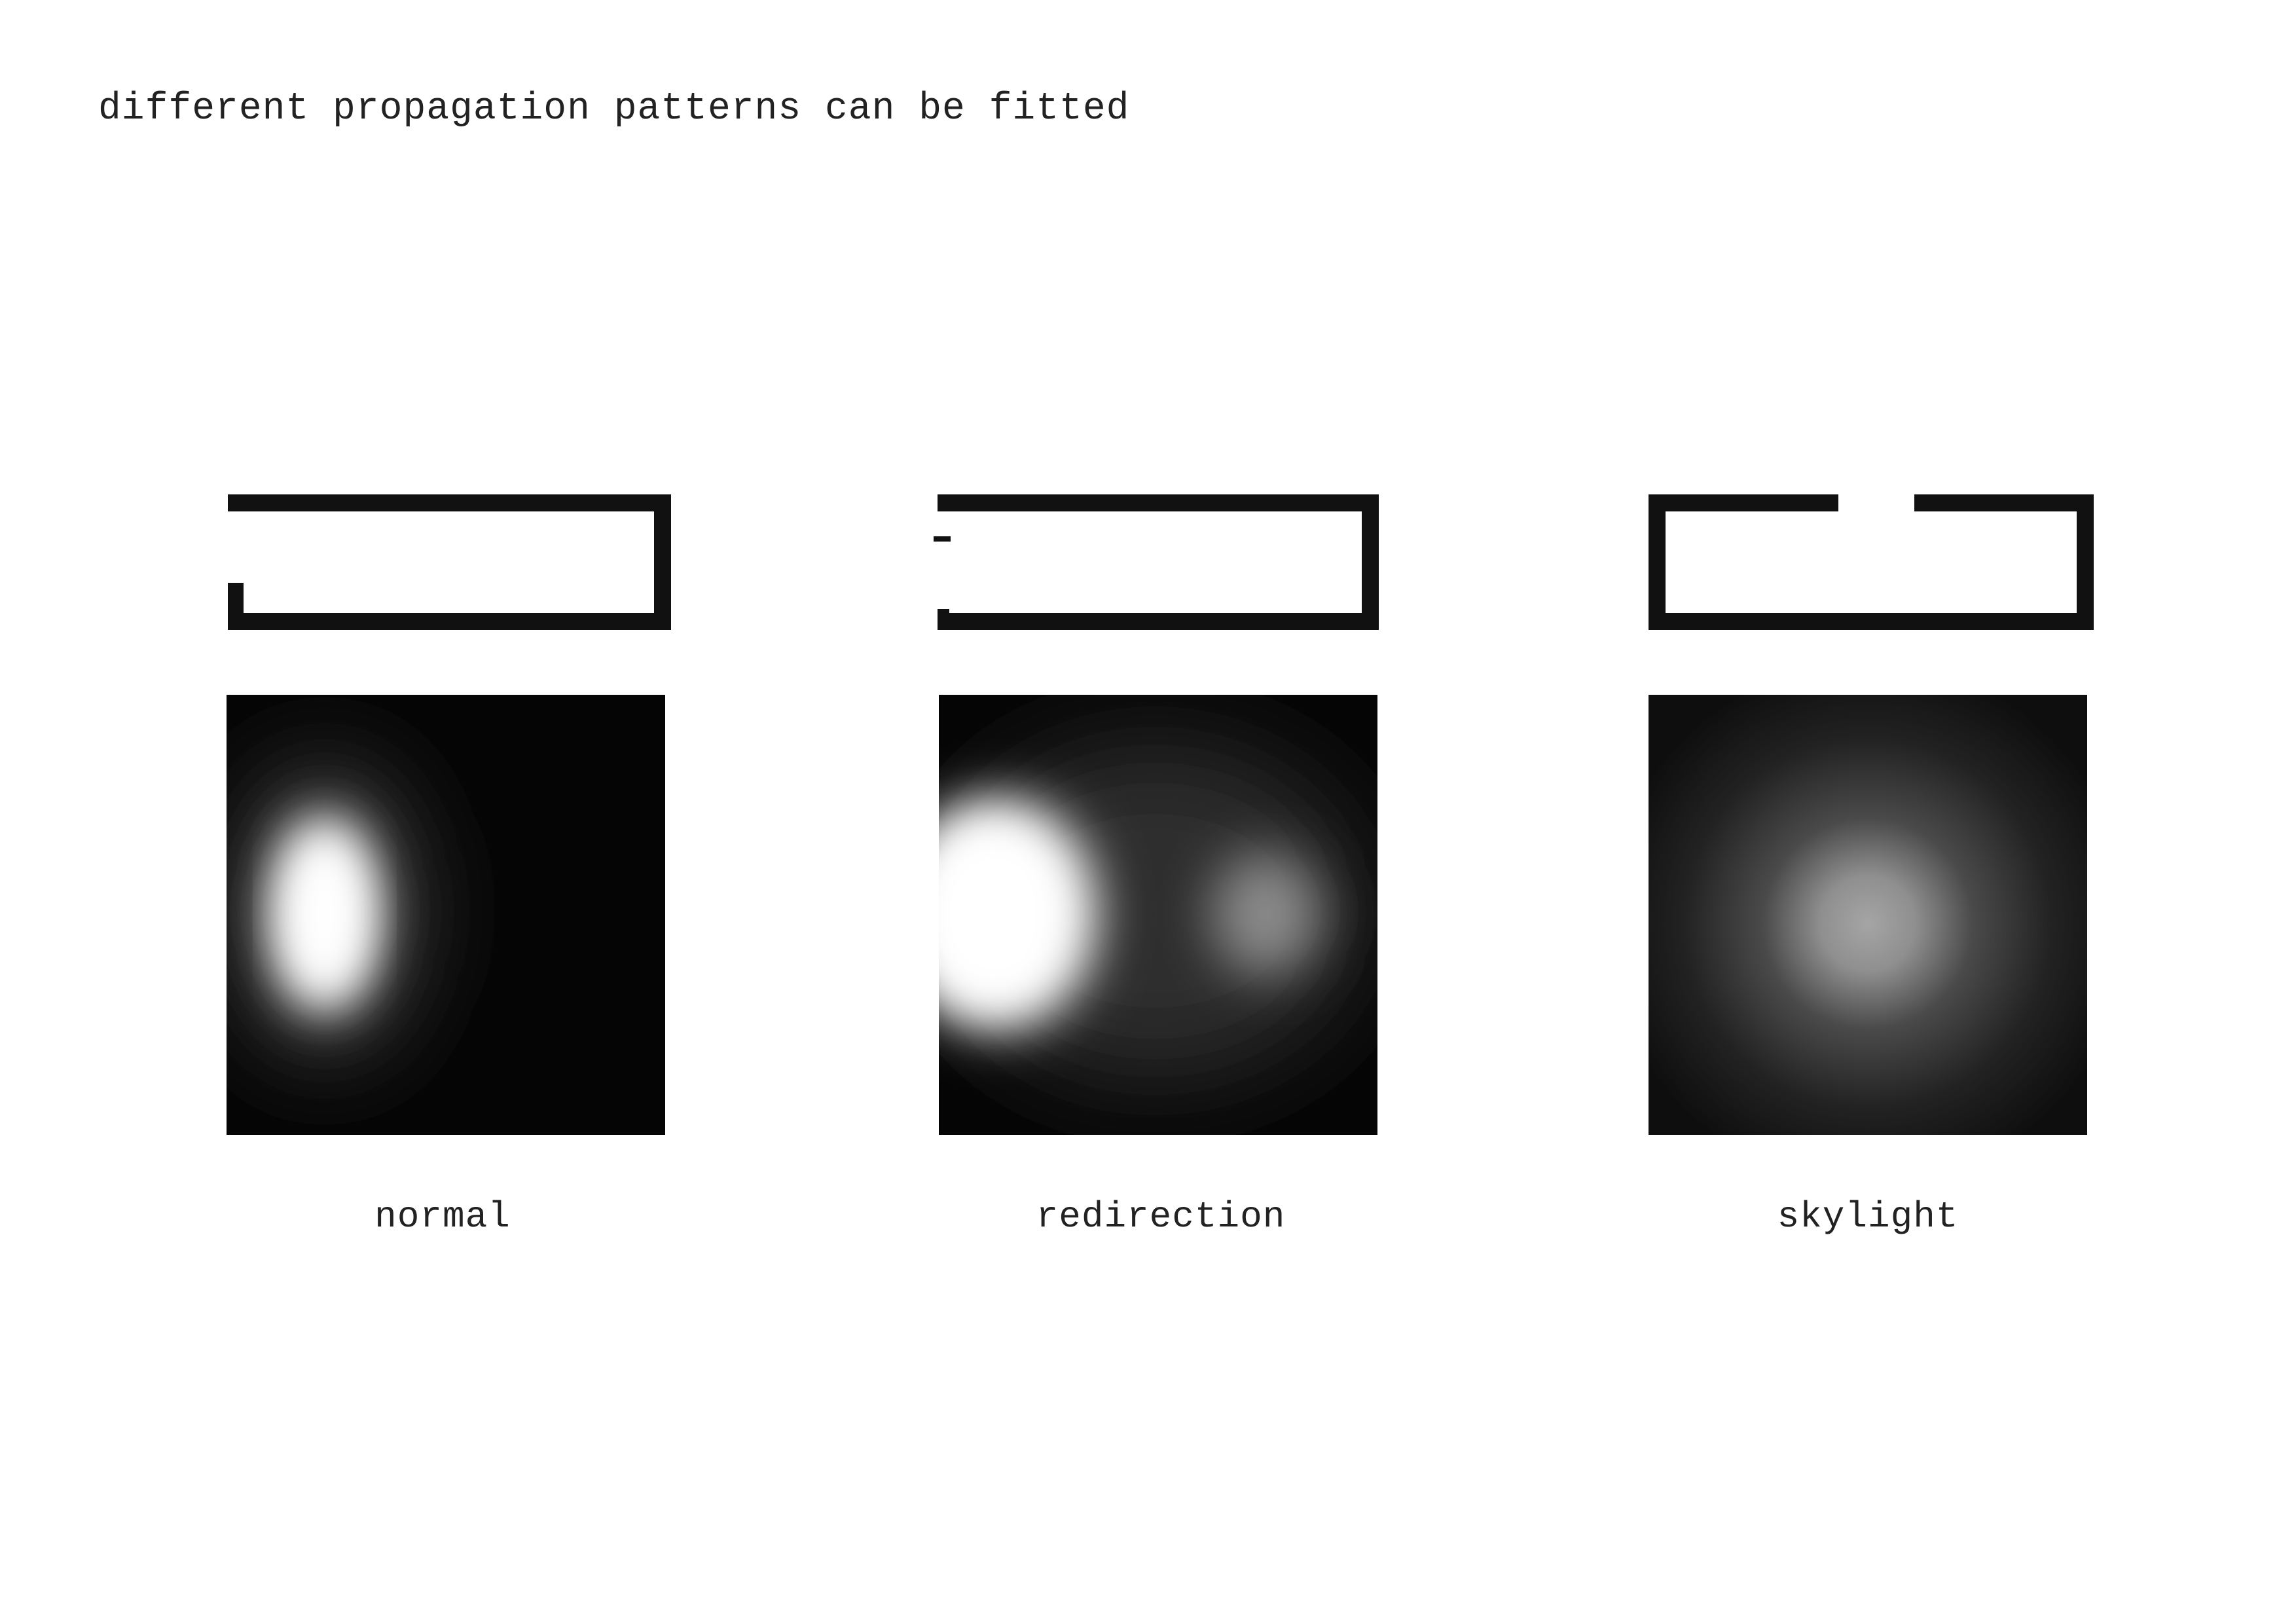  I want to click on room-section-normal, so click(448, 563).